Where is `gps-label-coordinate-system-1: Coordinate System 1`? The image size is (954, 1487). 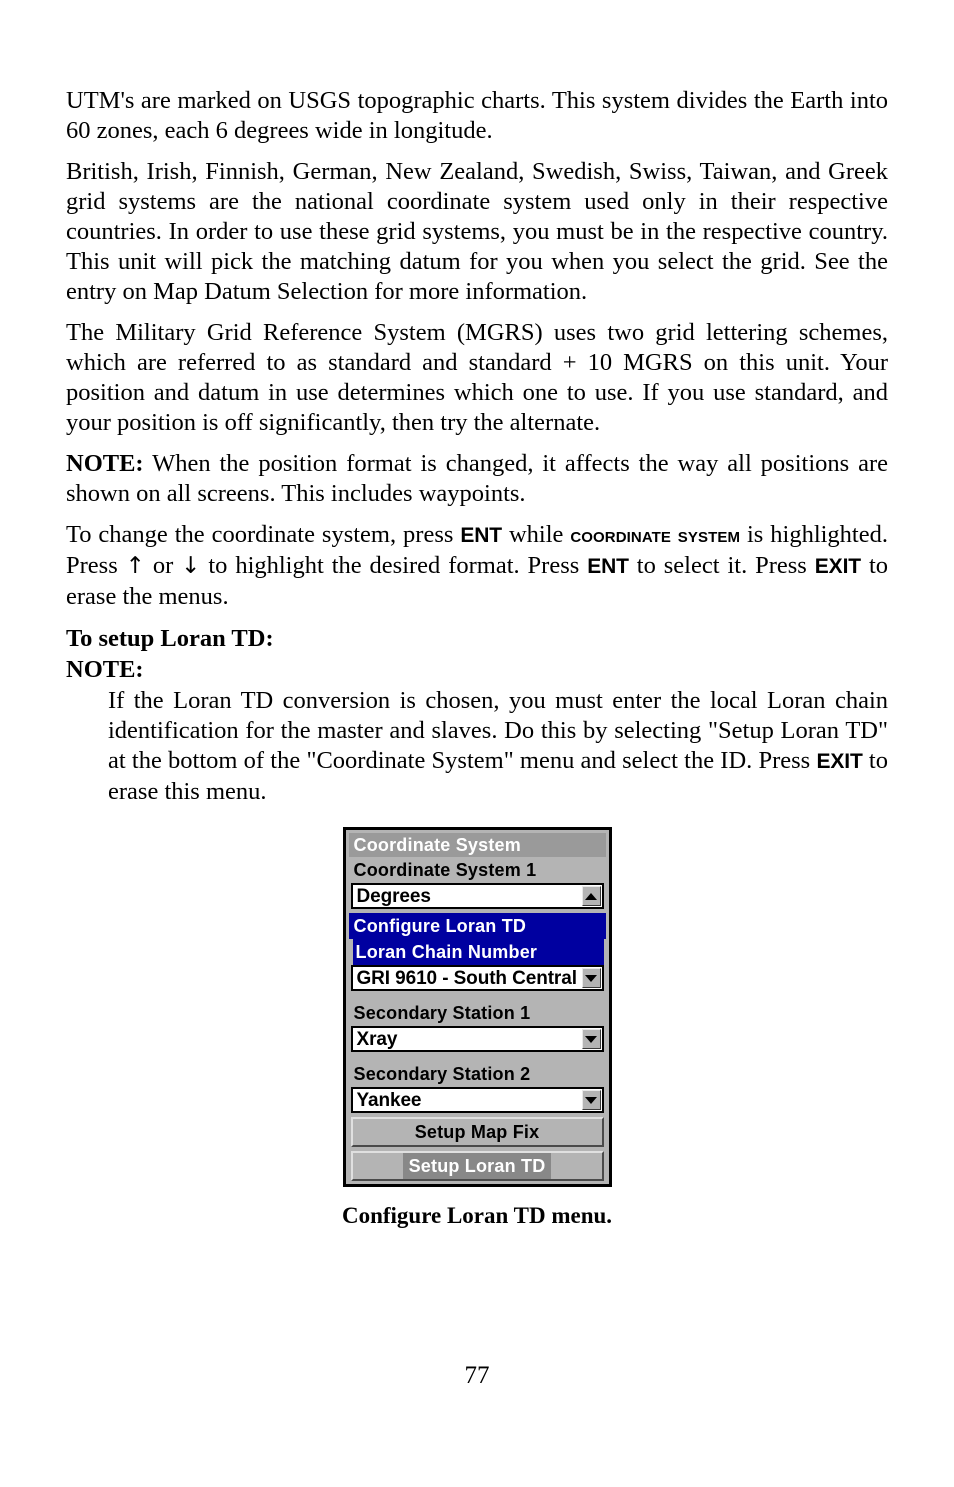 gps-label-coordinate-system-1: Coordinate System 1 is located at coordinates (445, 870).